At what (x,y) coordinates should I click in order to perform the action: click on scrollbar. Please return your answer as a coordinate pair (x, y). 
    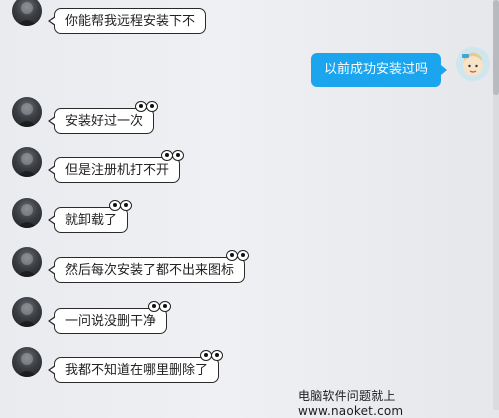
    Looking at the image, I should click on (496, 205).